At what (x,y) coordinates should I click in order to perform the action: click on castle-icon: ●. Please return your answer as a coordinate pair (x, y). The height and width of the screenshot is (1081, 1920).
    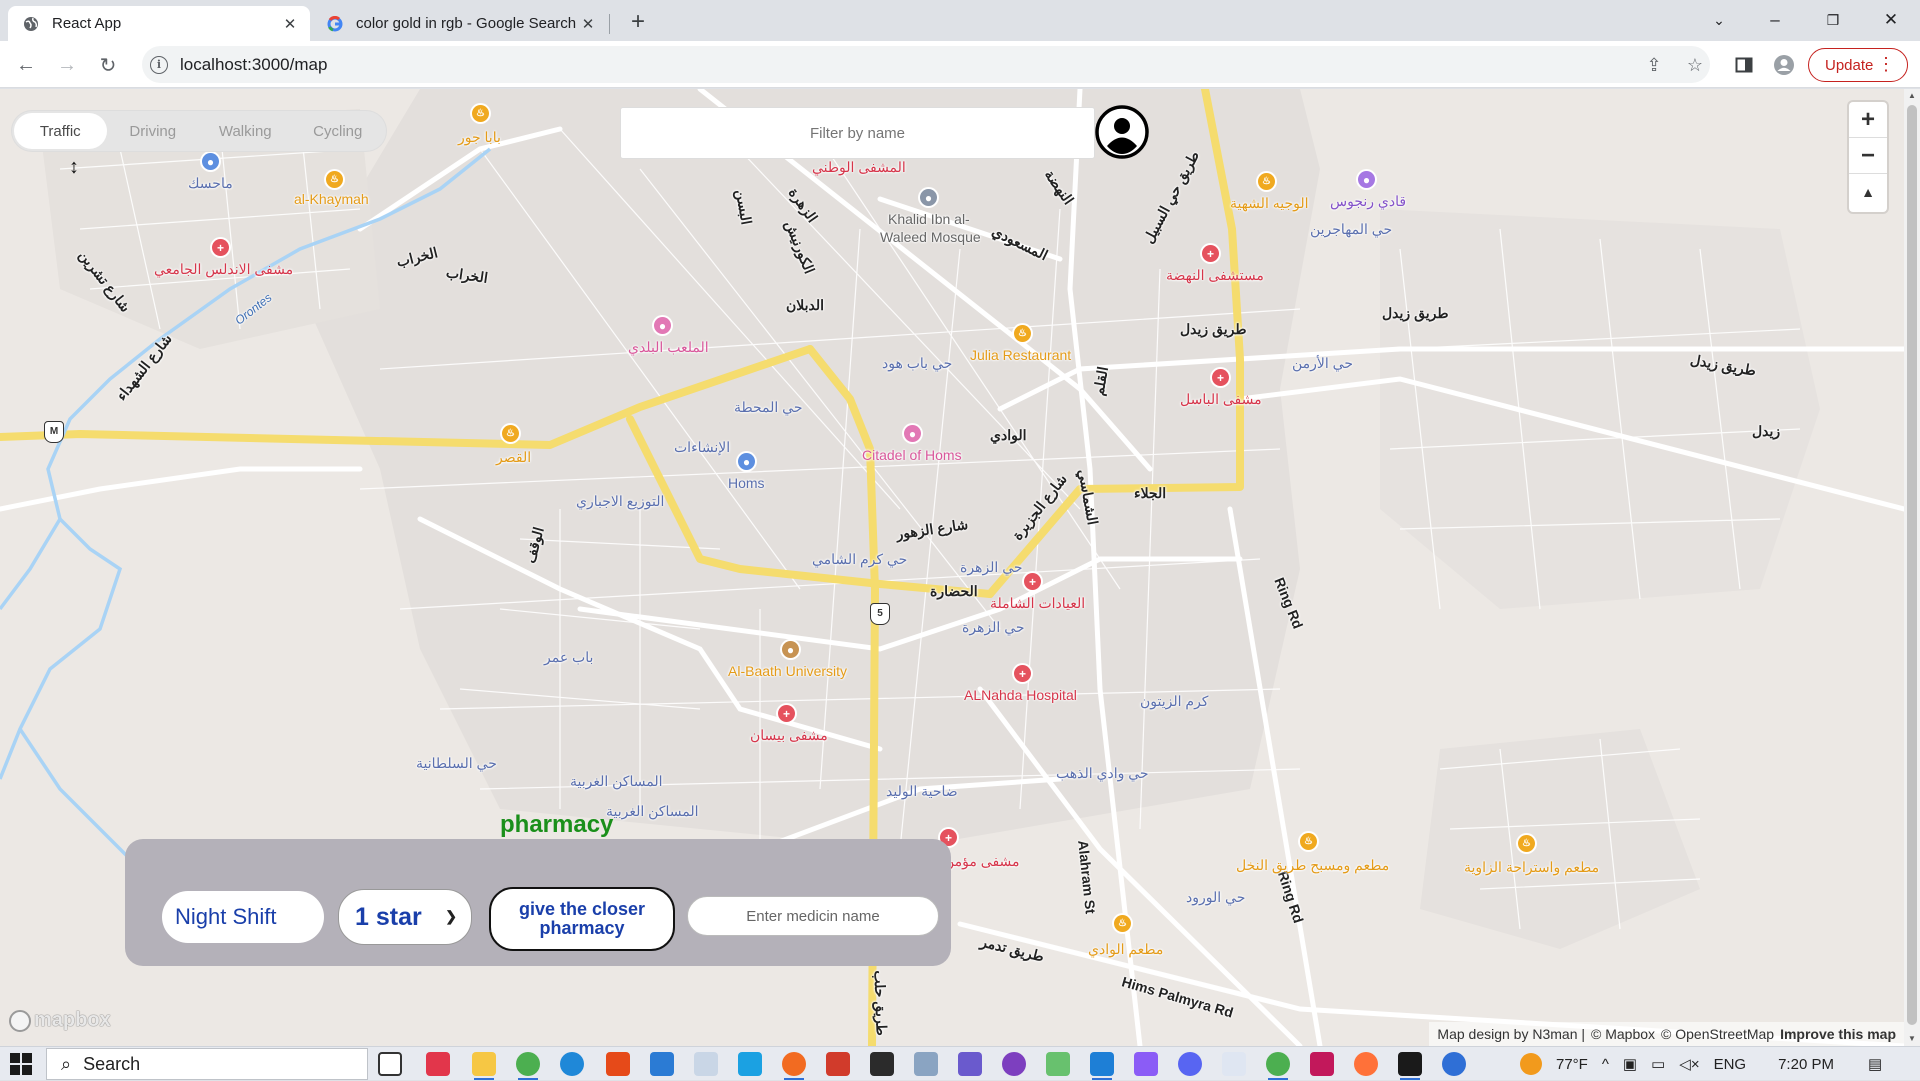
    Looking at the image, I should click on (912, 433).